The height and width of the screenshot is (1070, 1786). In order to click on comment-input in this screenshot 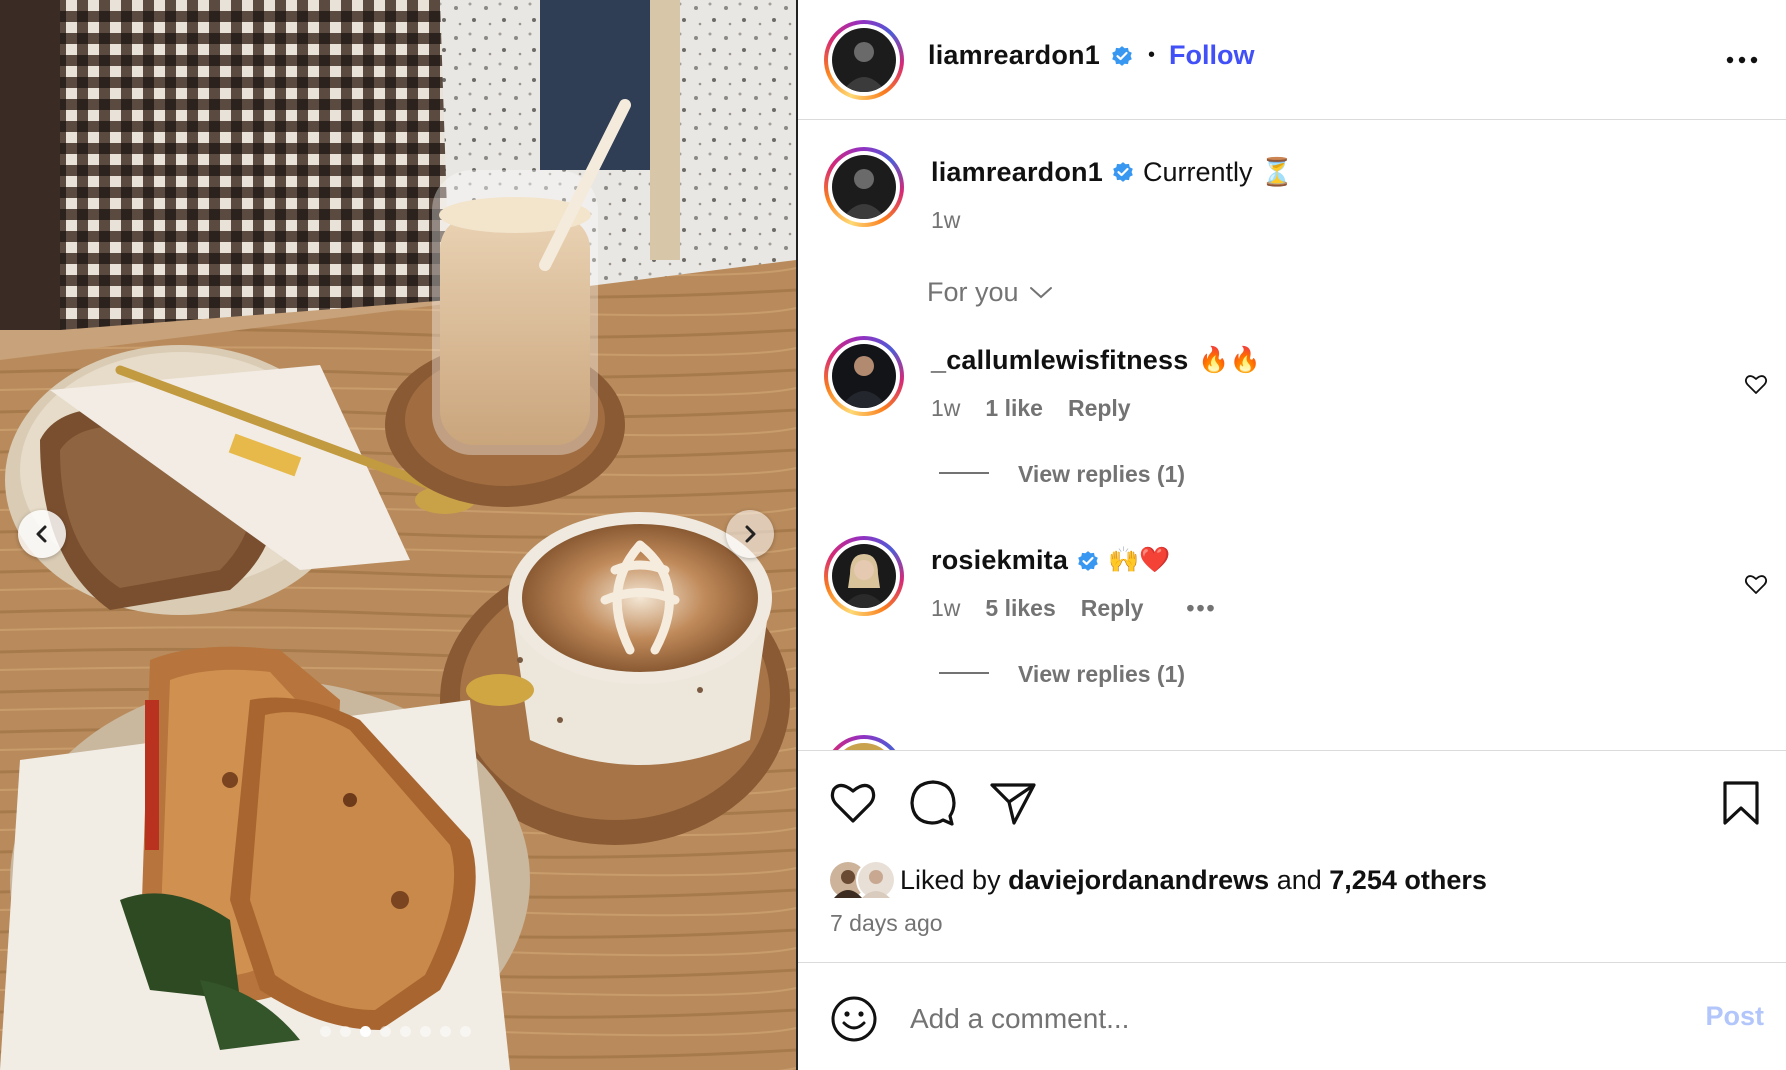, I will do `click(1260, 1019)`.